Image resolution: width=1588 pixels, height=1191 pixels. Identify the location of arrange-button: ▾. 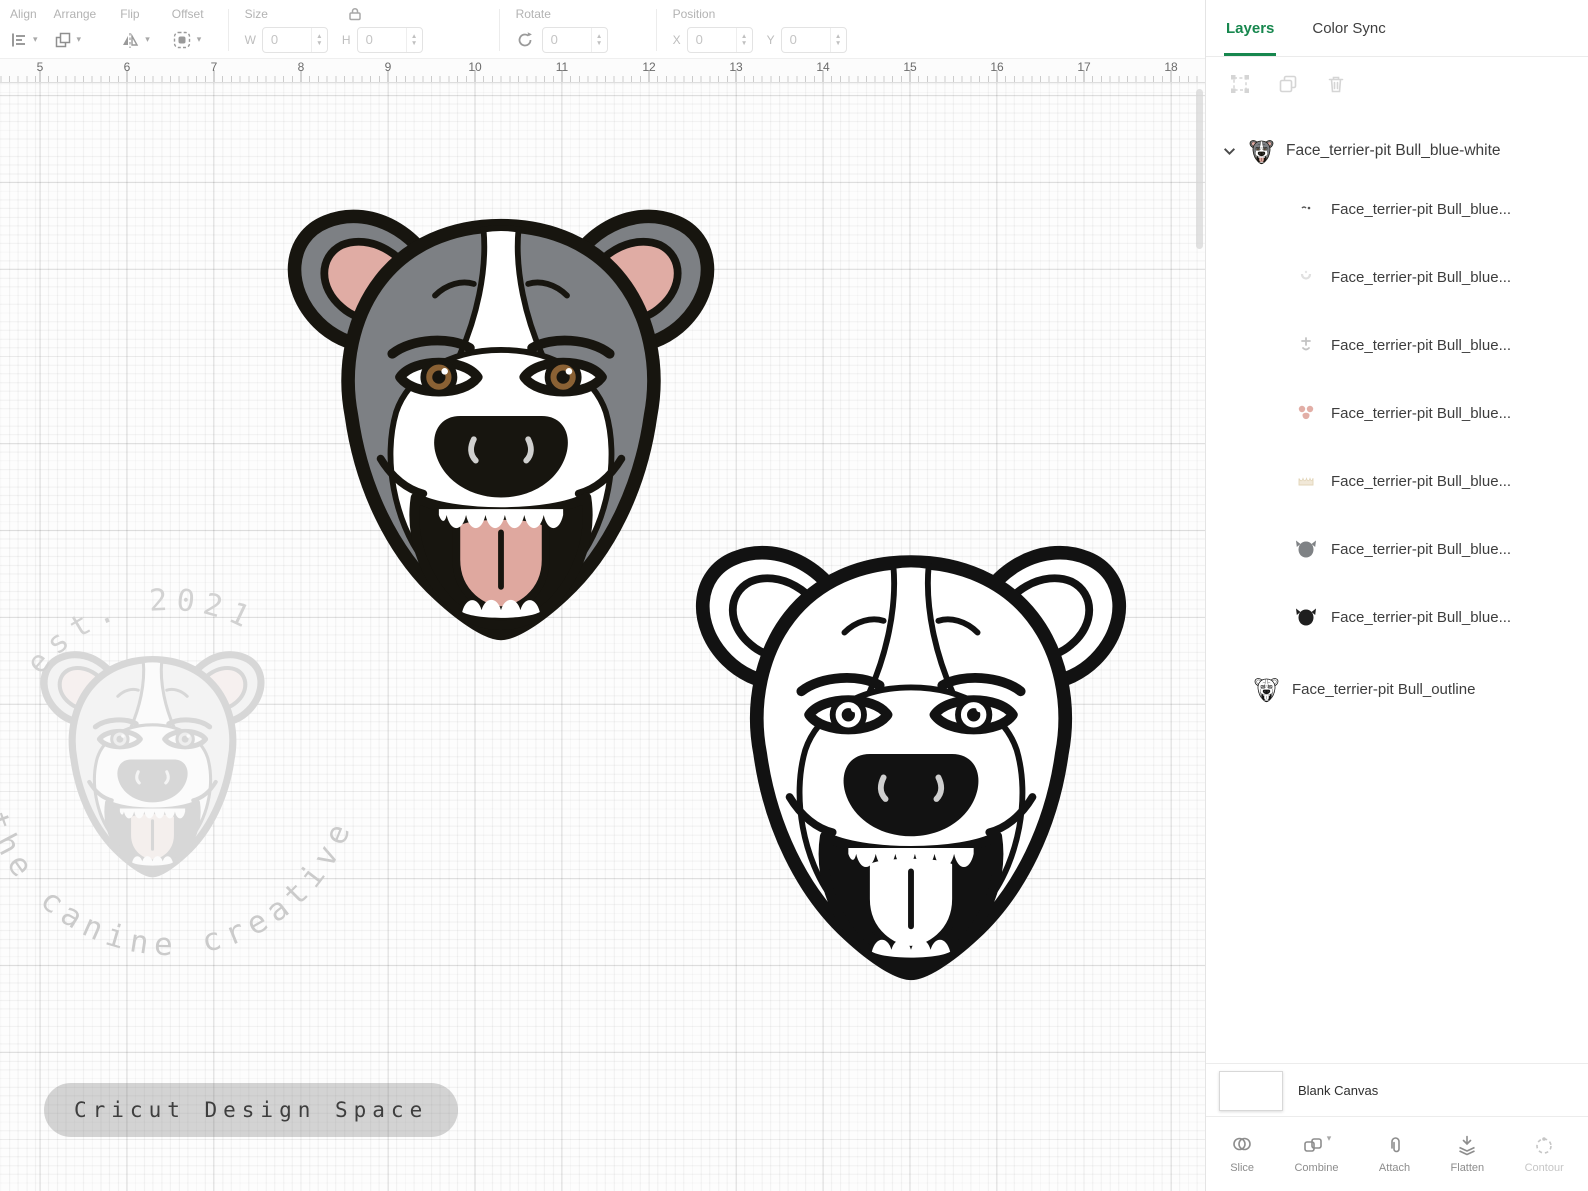
(75, 39).